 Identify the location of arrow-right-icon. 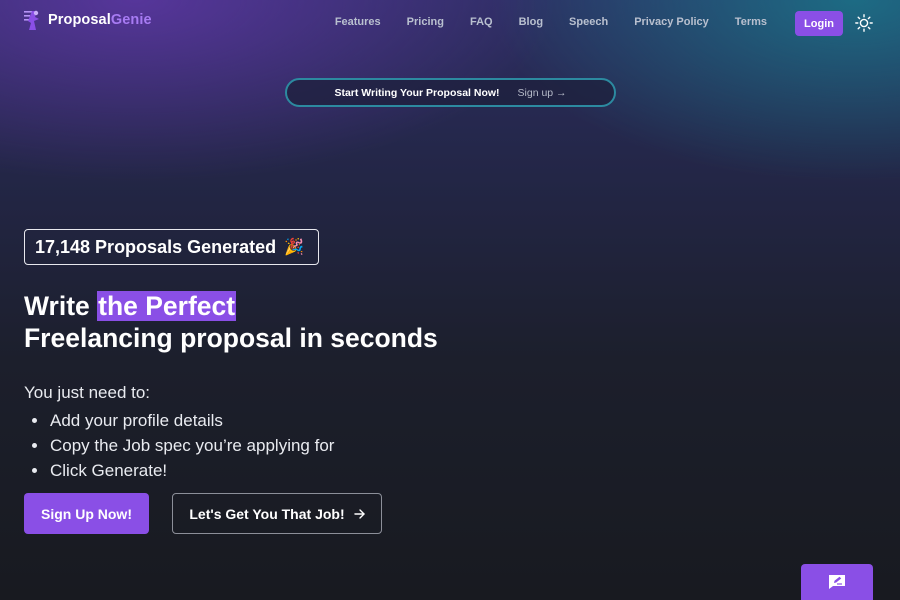
(359, 514).